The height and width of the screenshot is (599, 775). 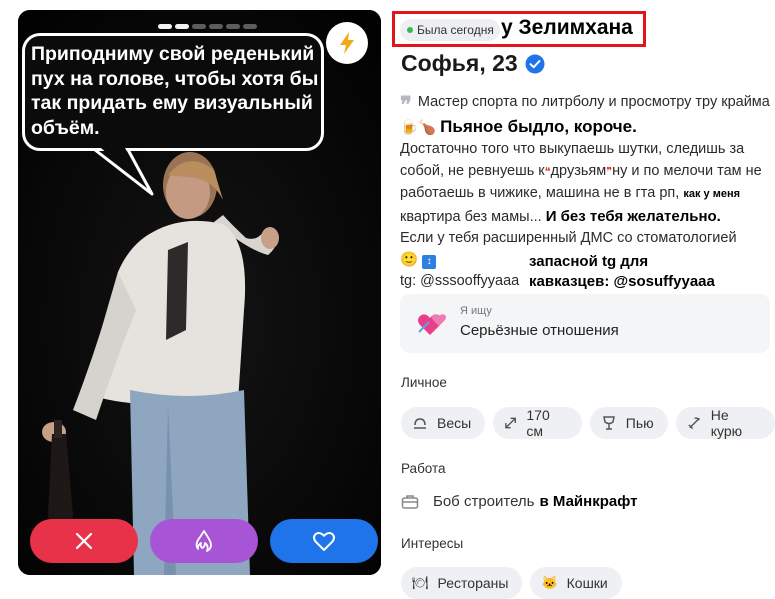 What do you see at coordinates (406, 104) in the screenshot?
I see `quote-icon: ❞` at bounding box center [406, 104].